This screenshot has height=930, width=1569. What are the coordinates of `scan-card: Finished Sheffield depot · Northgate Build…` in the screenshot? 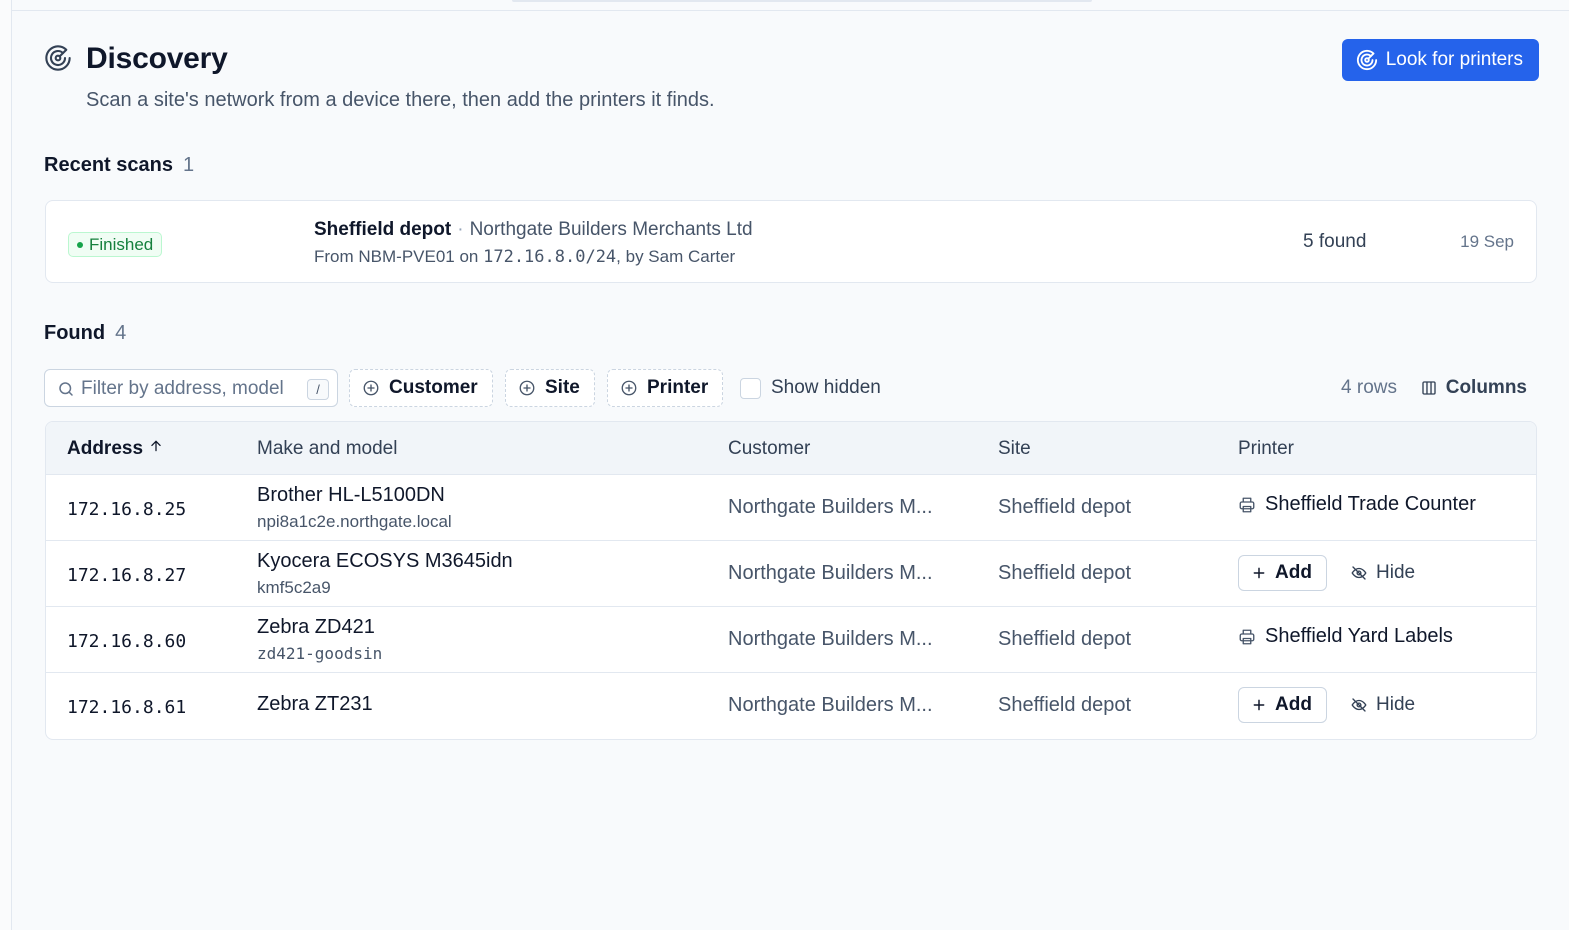 It's located at (791, 241).